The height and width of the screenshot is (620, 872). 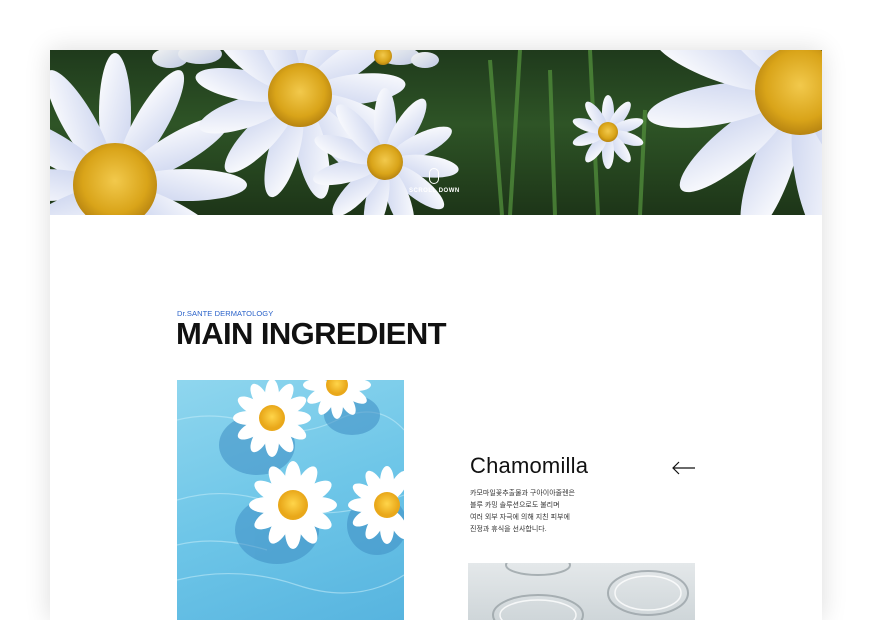 What do you see at coordinates (290, 500) in the screenshot?
I see `chamomile-water-image` at bounding box center [290, 500].